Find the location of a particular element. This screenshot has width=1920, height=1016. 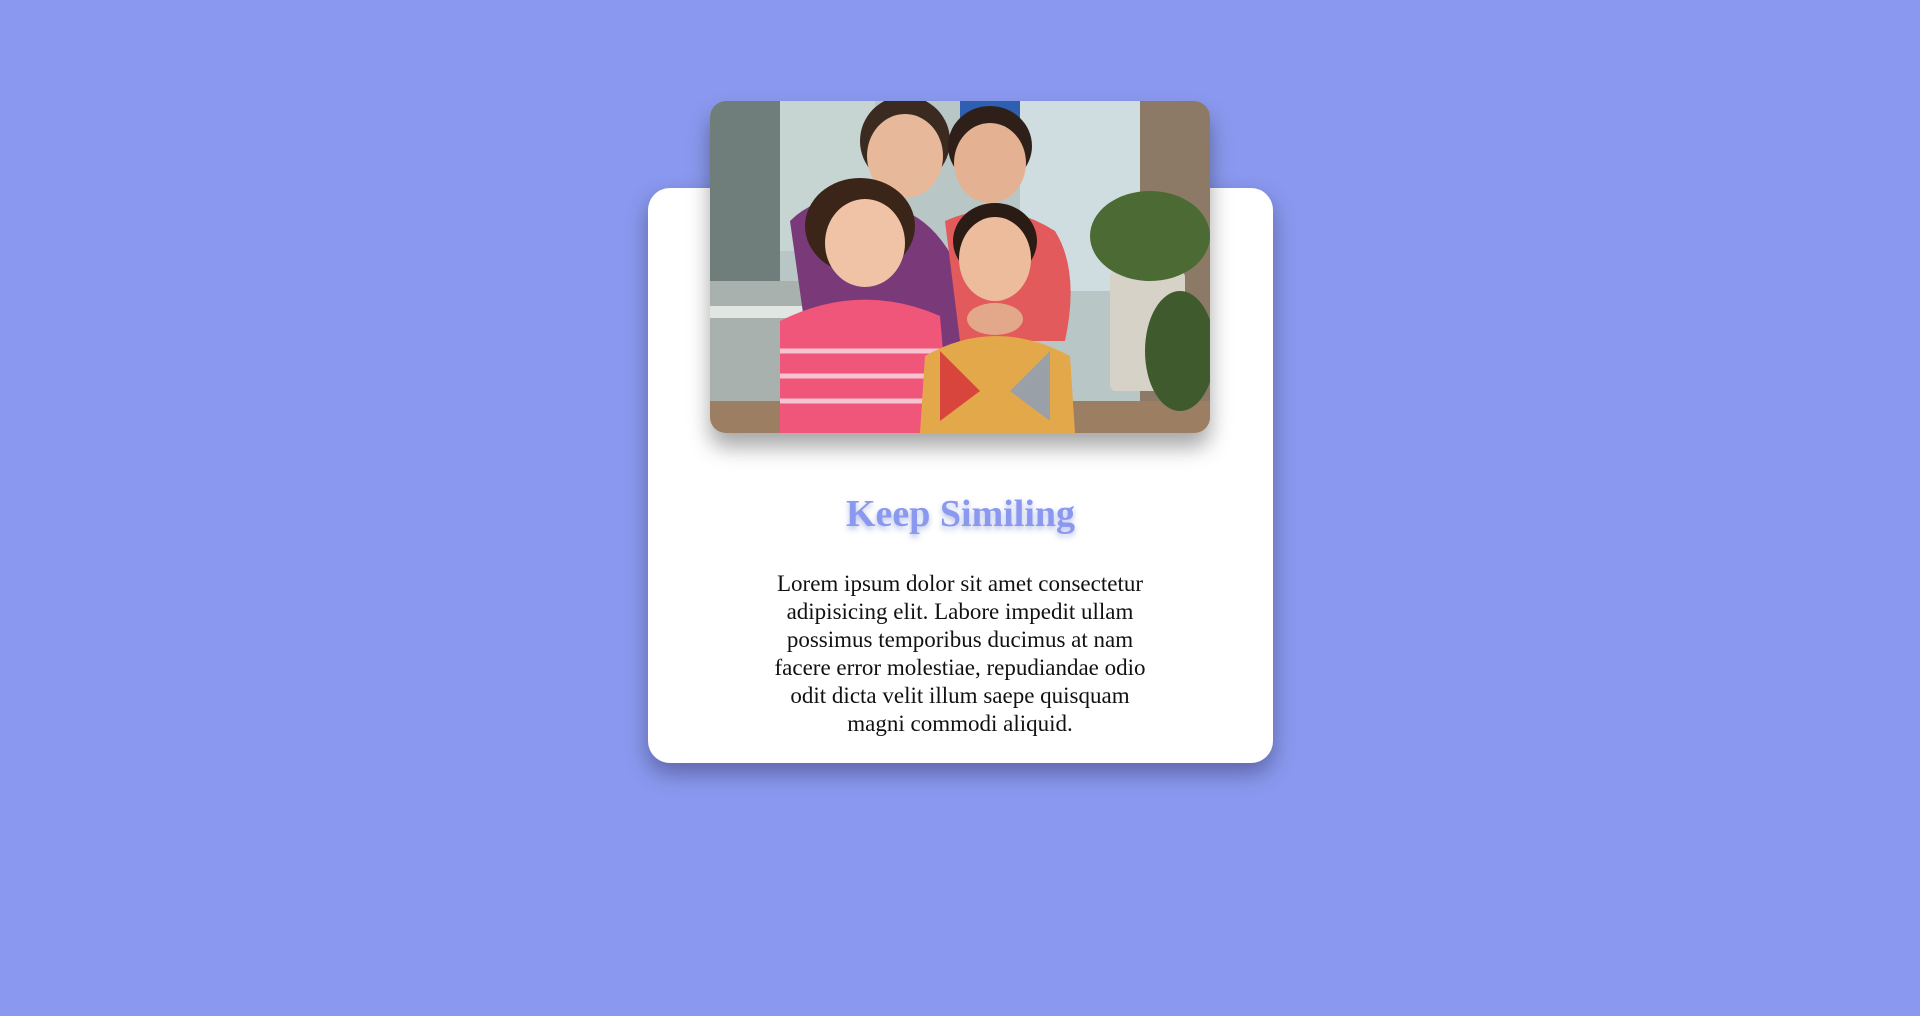

card-title: Keep Similing is located at coordinates (960, 514).